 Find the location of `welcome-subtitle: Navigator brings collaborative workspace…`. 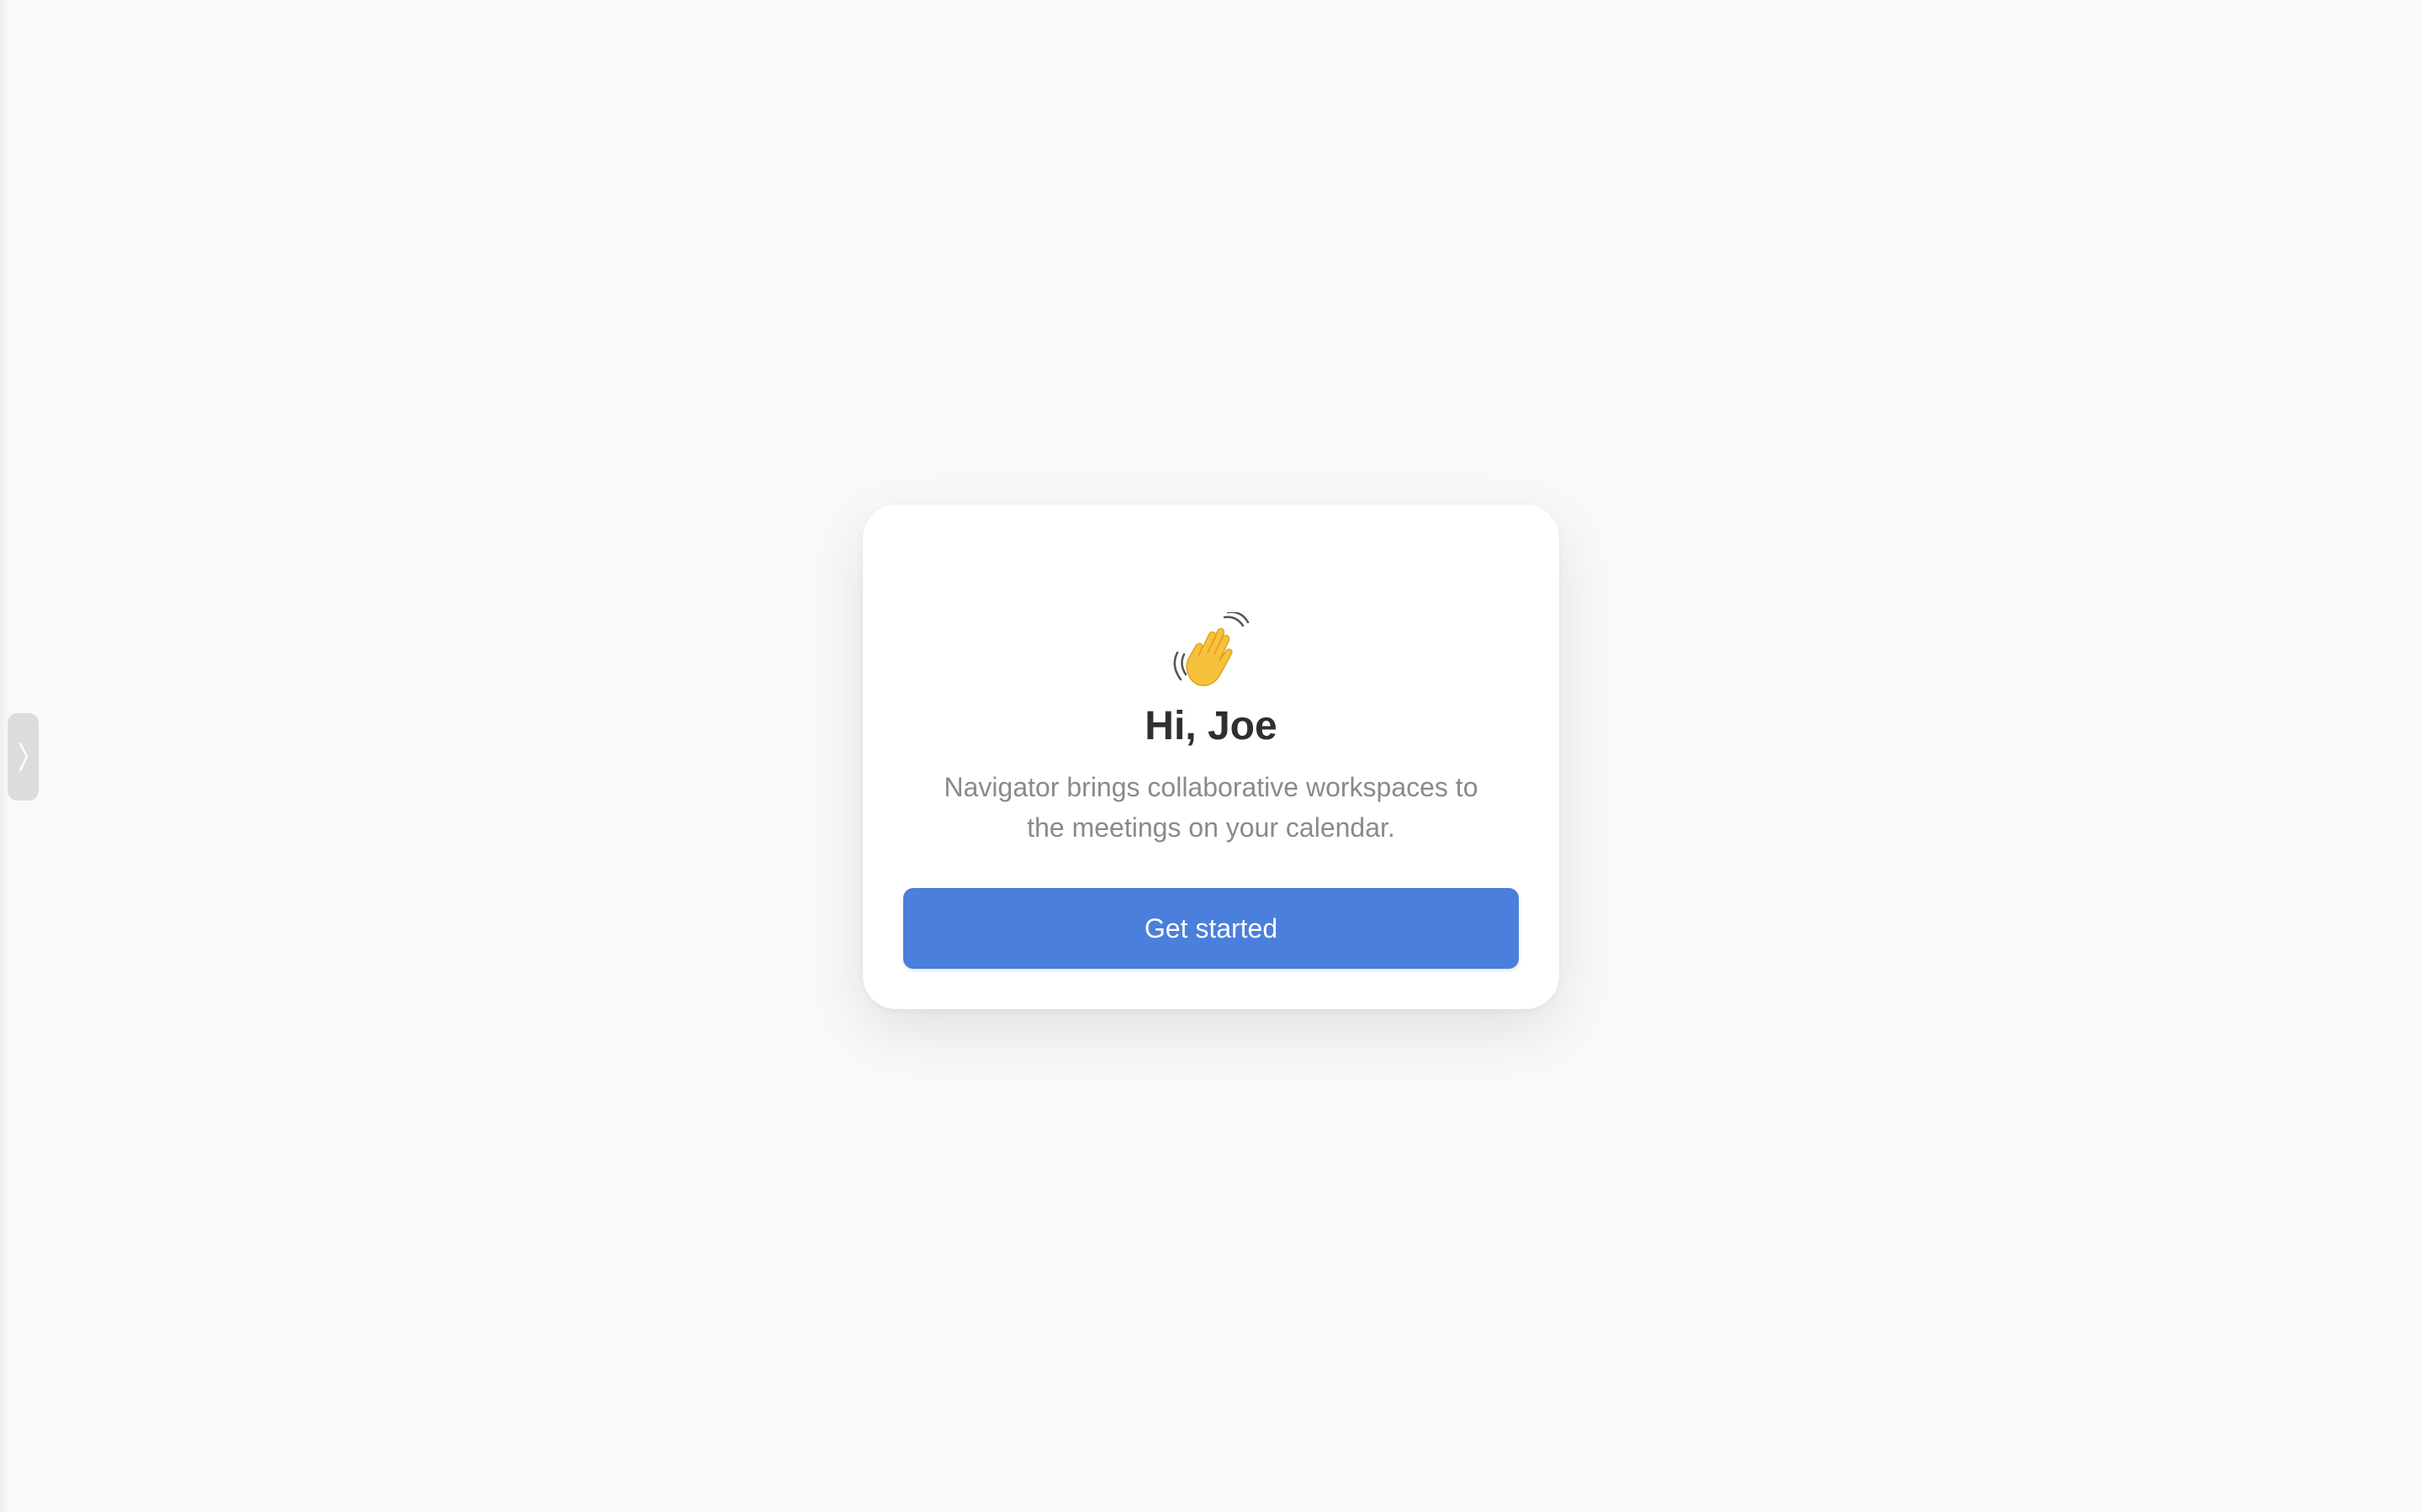

welcome-subtitle: Navigator brings collaborative workspace… is located at coordinates (1211, 807).